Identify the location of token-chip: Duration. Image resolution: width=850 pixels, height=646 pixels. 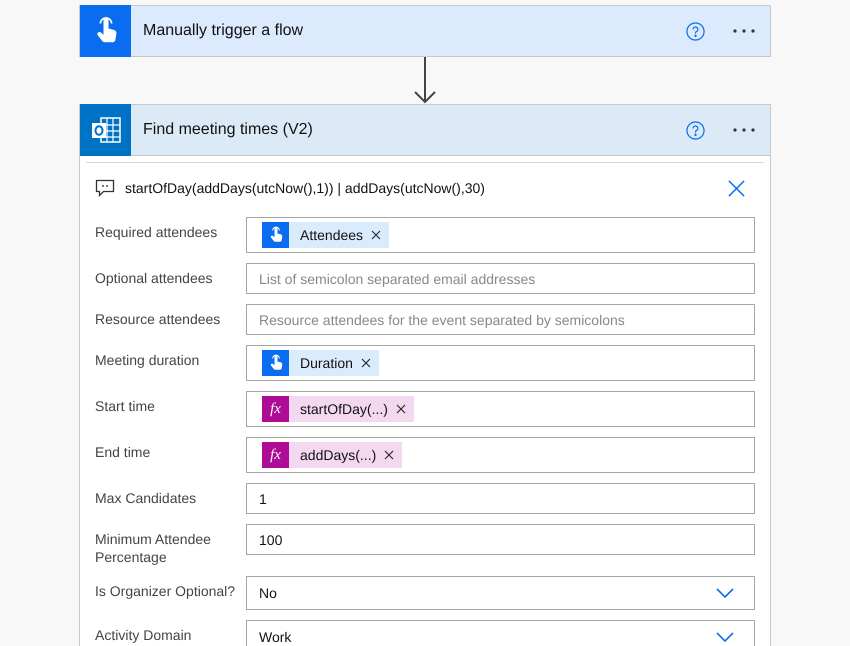
(320, 363).